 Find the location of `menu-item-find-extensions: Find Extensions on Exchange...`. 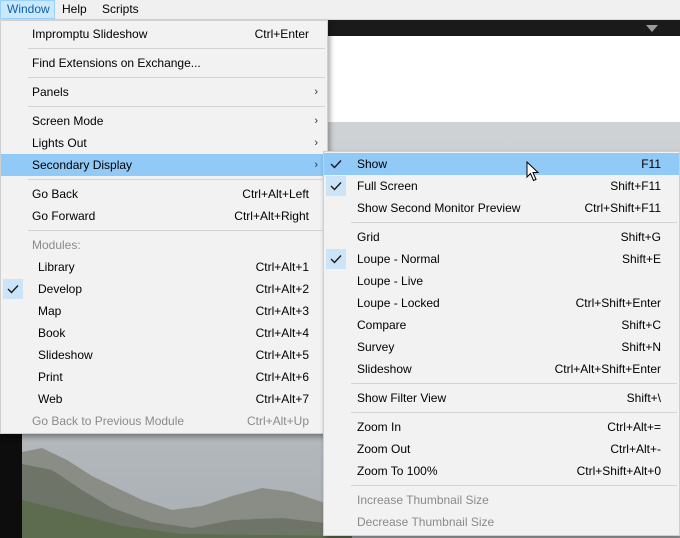

menu-item-find-extensions: Find Extensions on Exchange... is located at coordinates (164, 63).